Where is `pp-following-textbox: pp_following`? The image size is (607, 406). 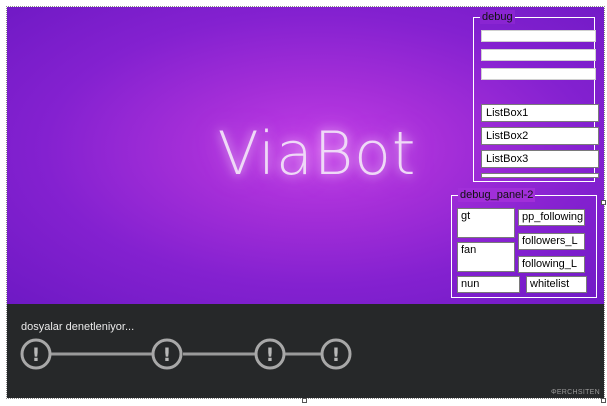
pp-following-textbox: pp_following is located at coordinates (551, 217).